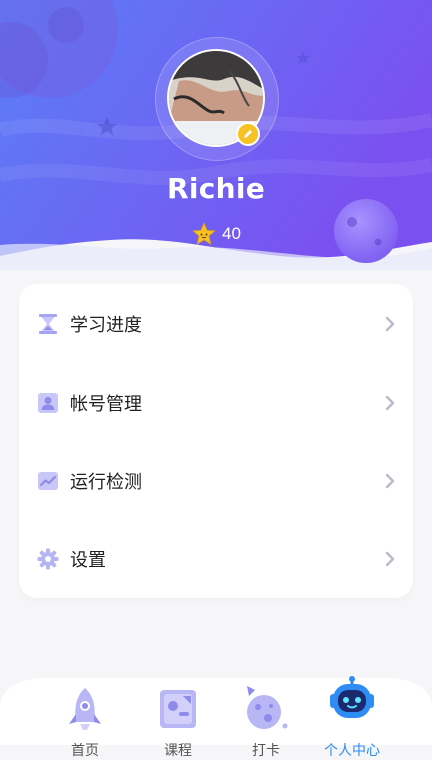  Describe the element at coordinates (352, 697) in the screenshot. I see `robot-icon` at that location.